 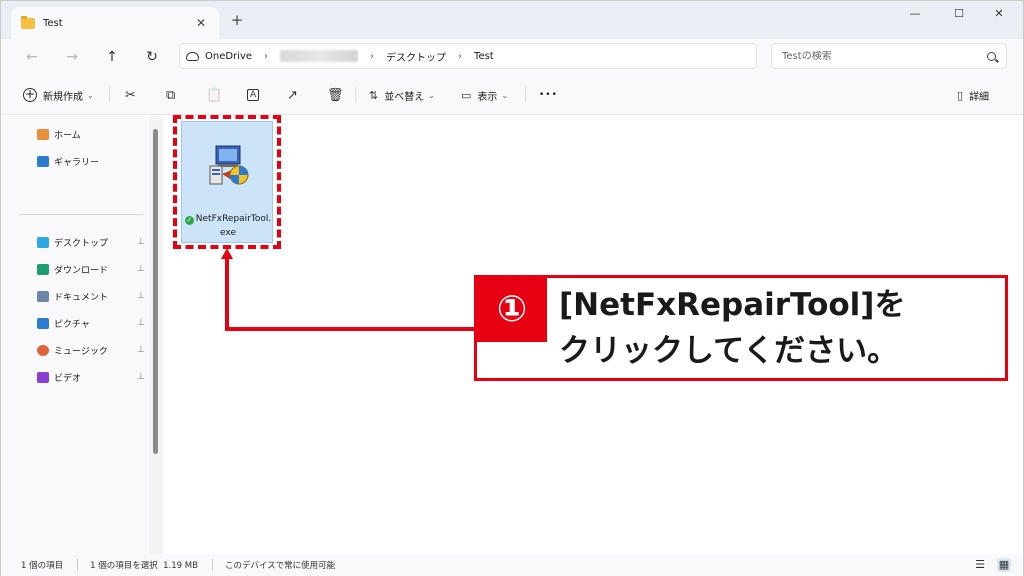 I want to click on share-button: ↗, so click(x=292, y=95).